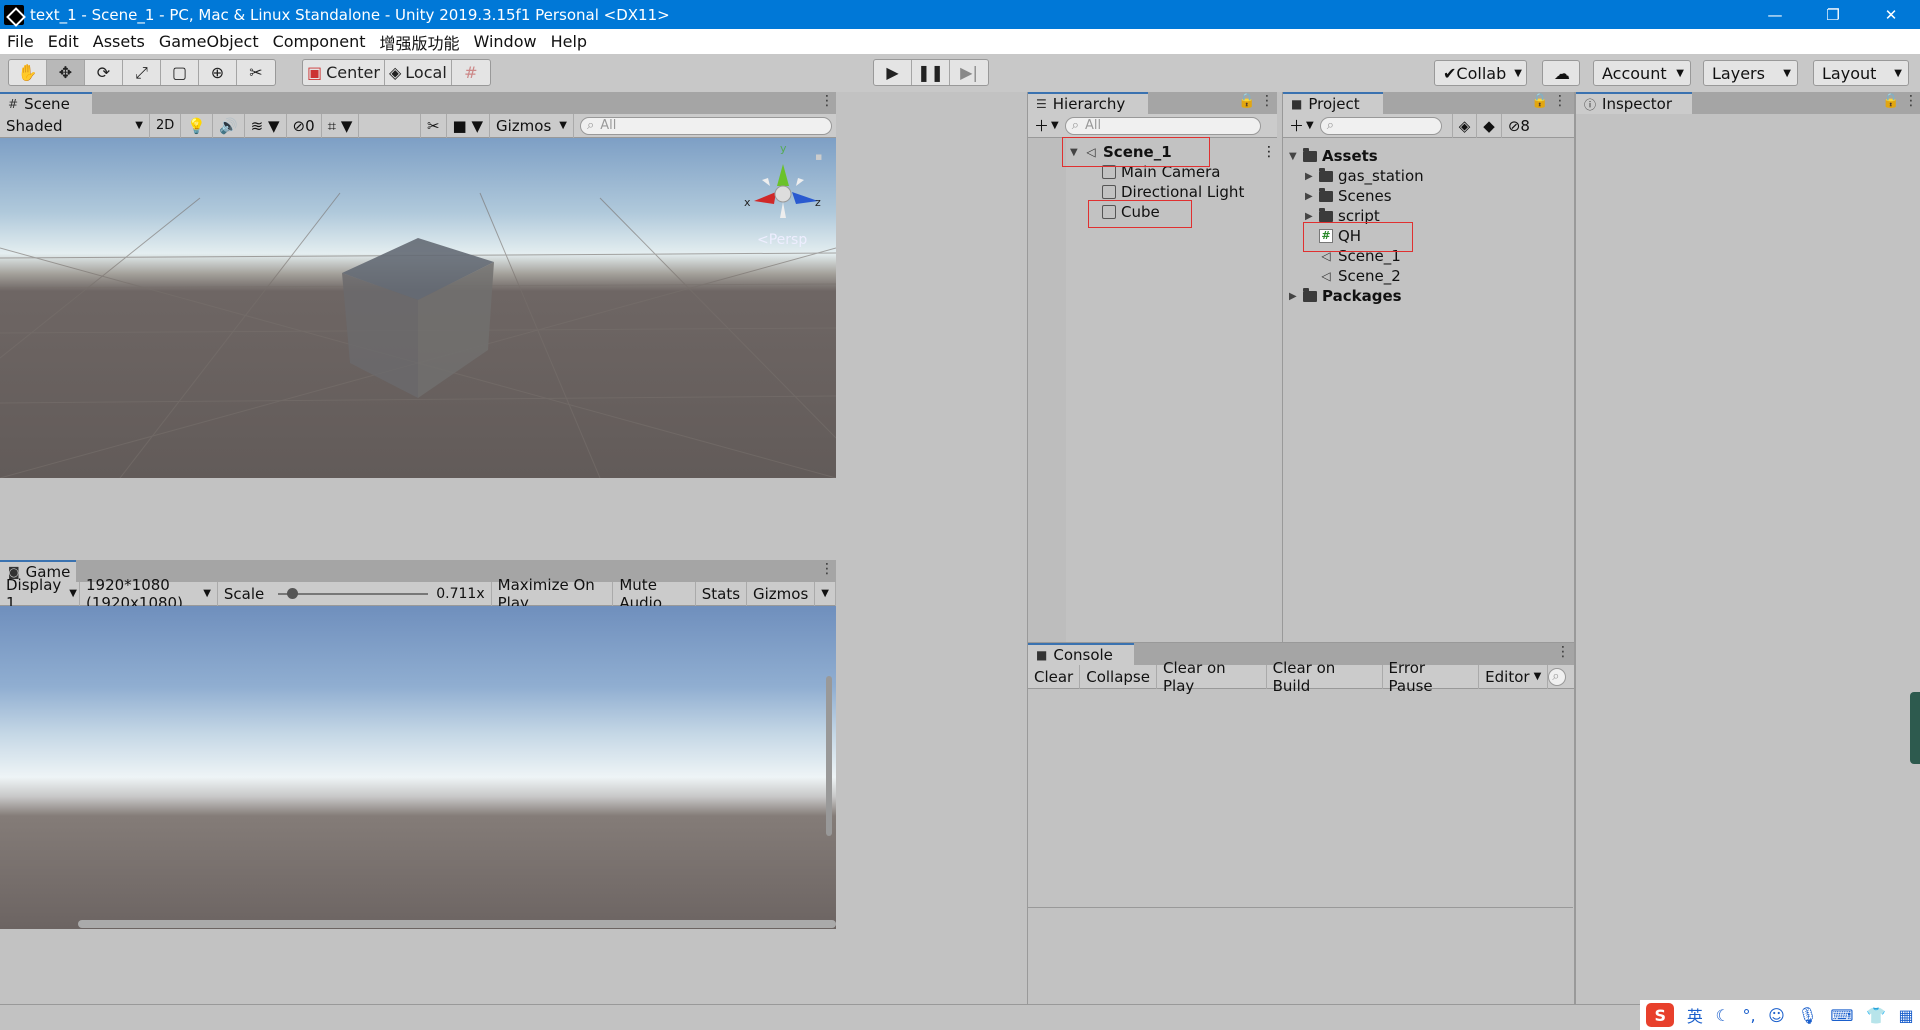 The height and width of the screenshot is (1030, 1920). I want to click on audio-icon: 🔊, so click(229, 125).